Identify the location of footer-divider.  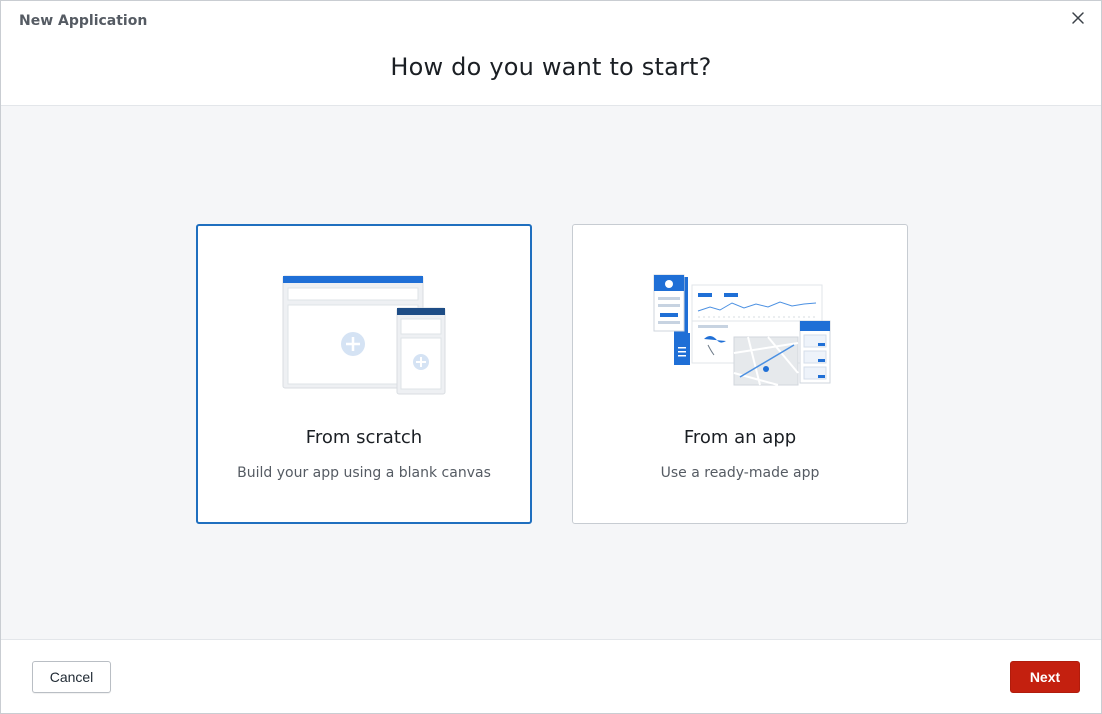
(551, 639).